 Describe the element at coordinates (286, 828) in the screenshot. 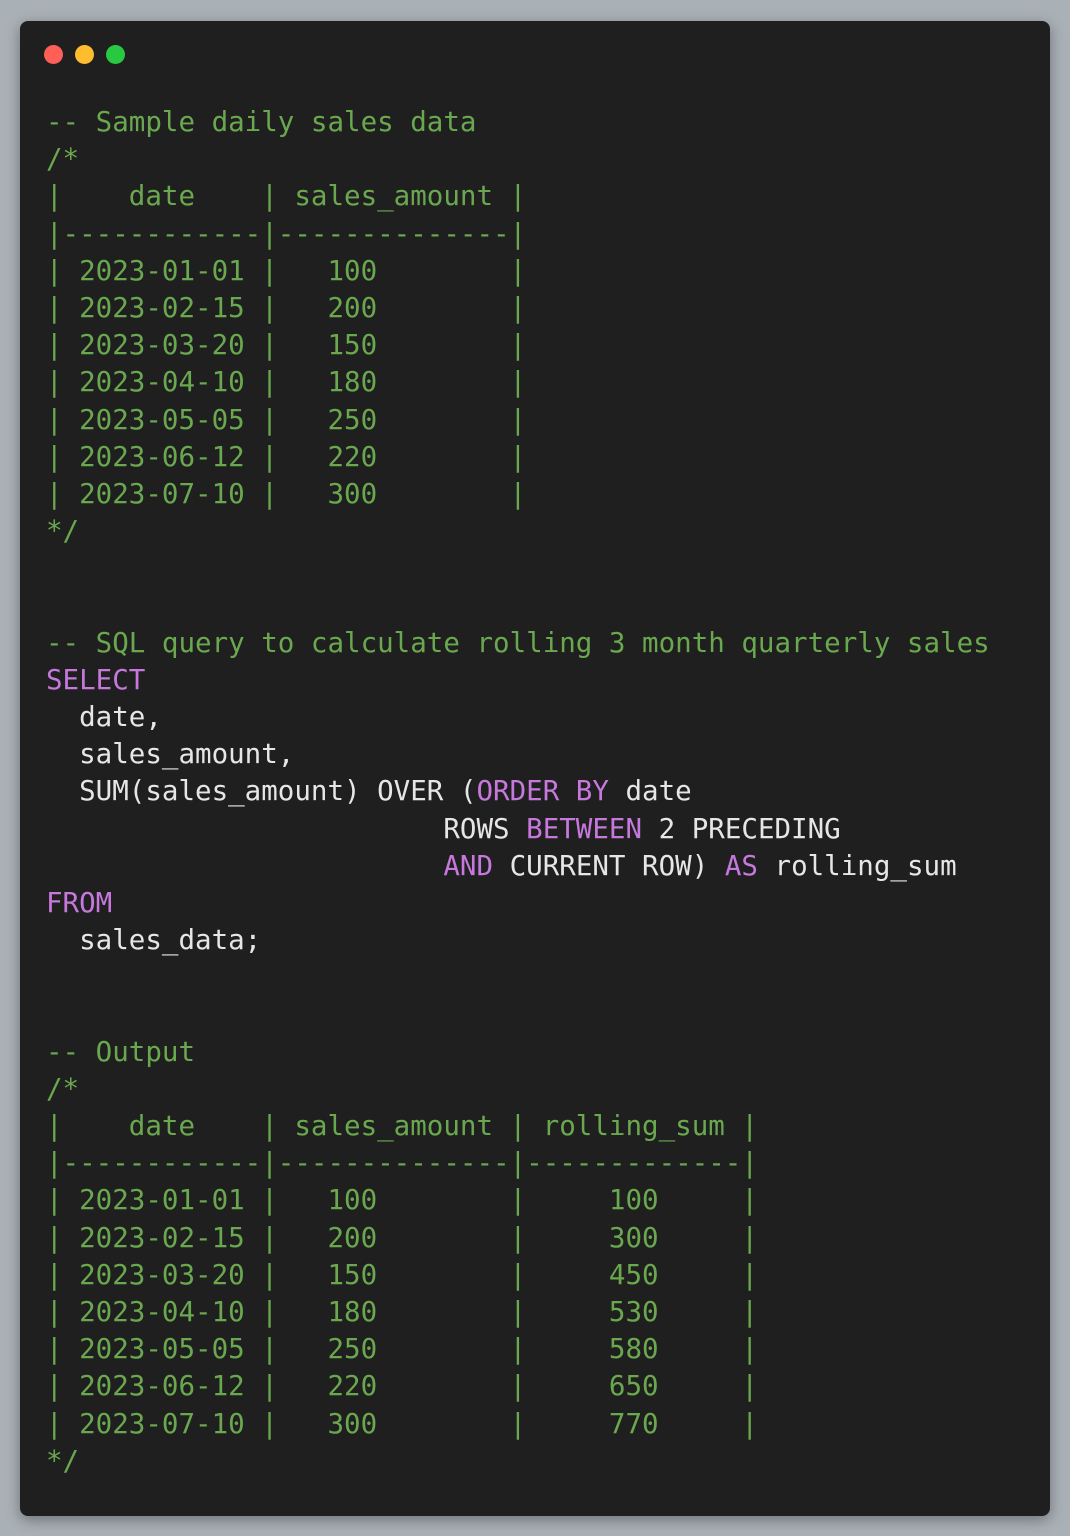

I see `code-text: ROWS` at that location.